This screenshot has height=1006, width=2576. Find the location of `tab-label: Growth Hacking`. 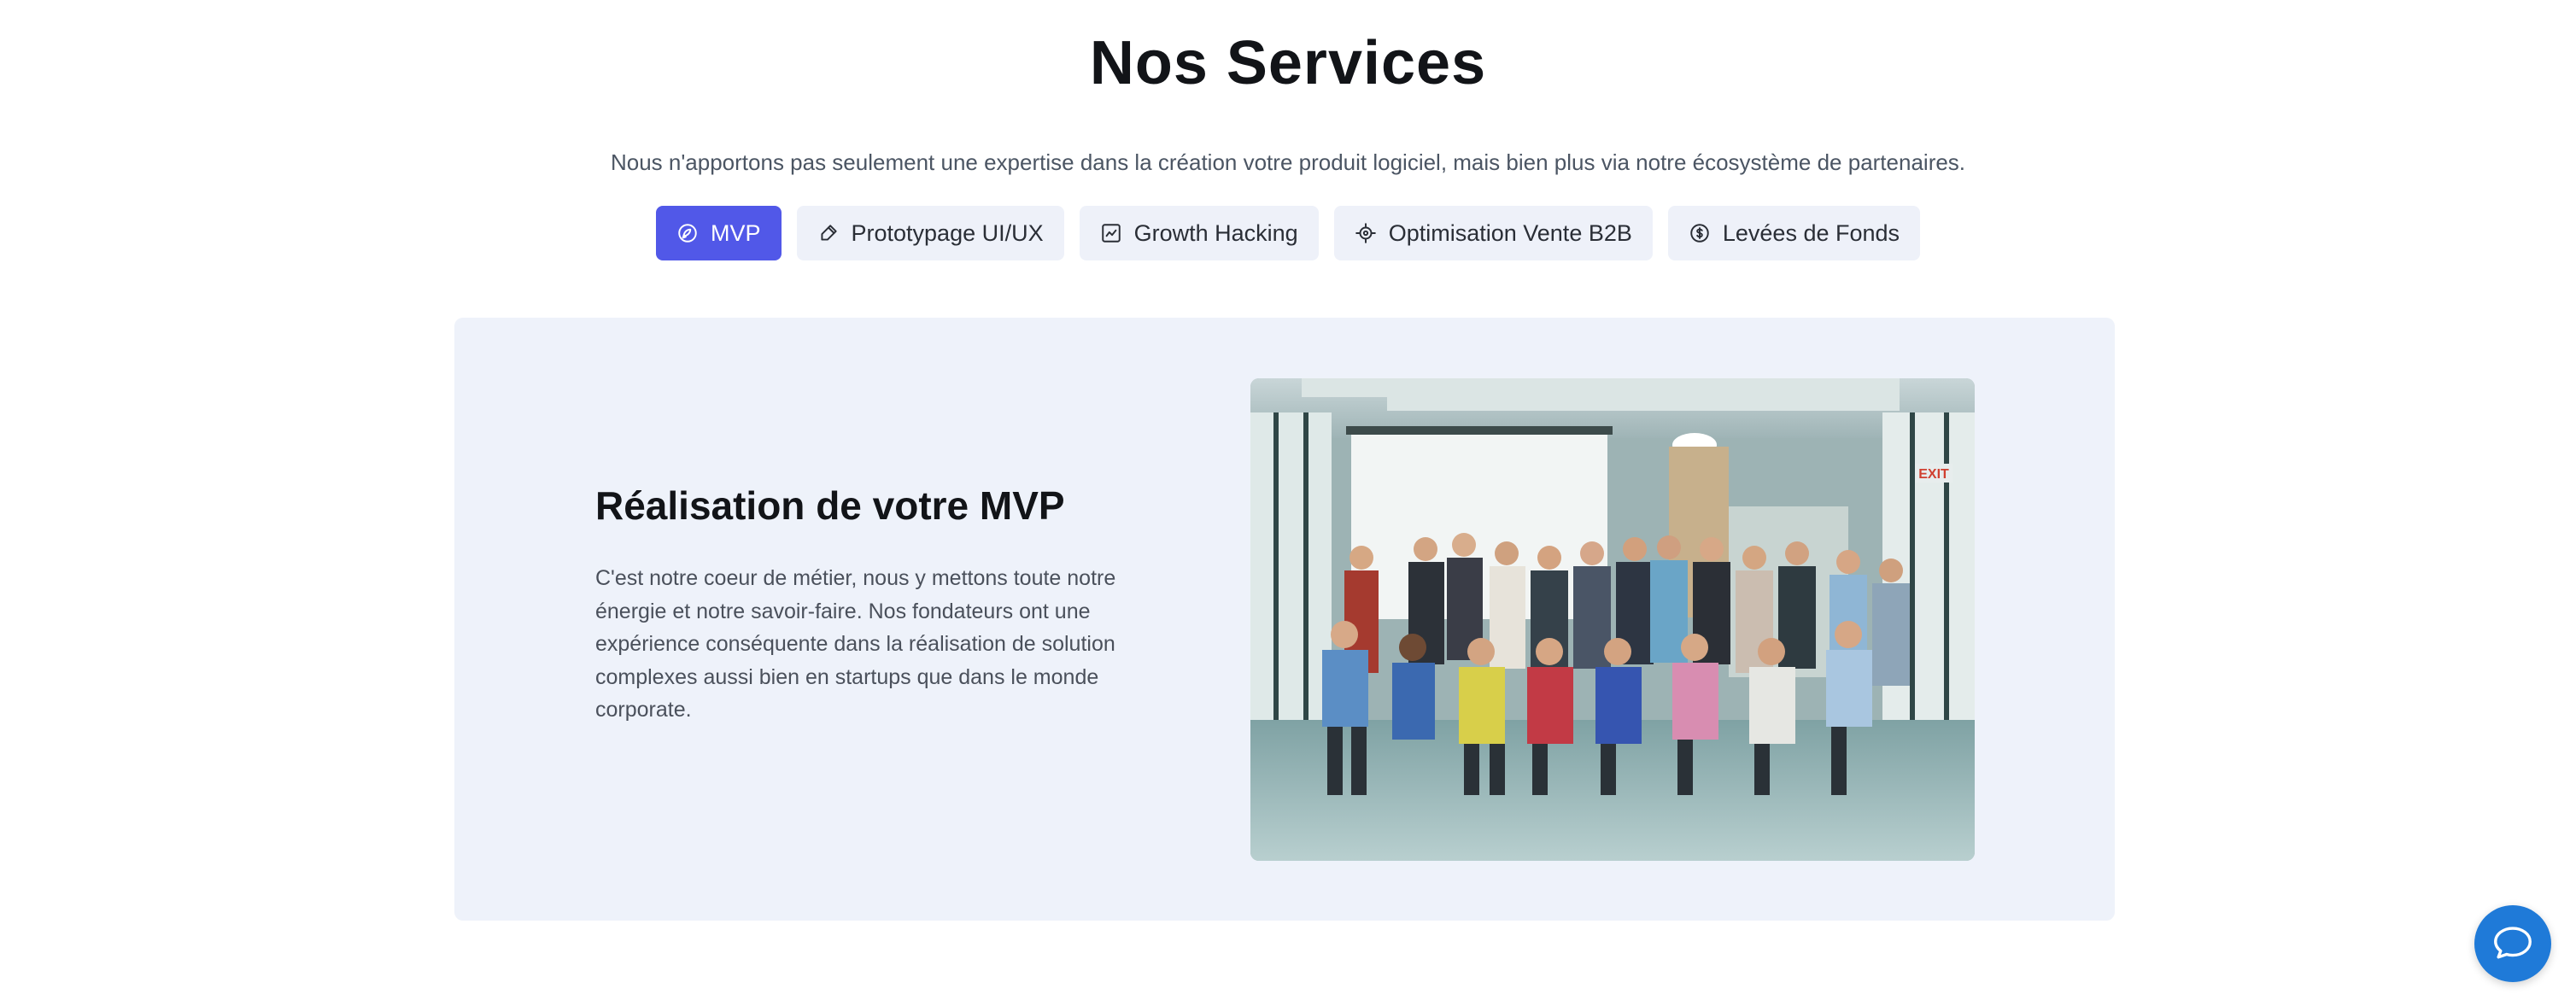

tab-label: Growth Hacking is located at coordinates (1215, 232).